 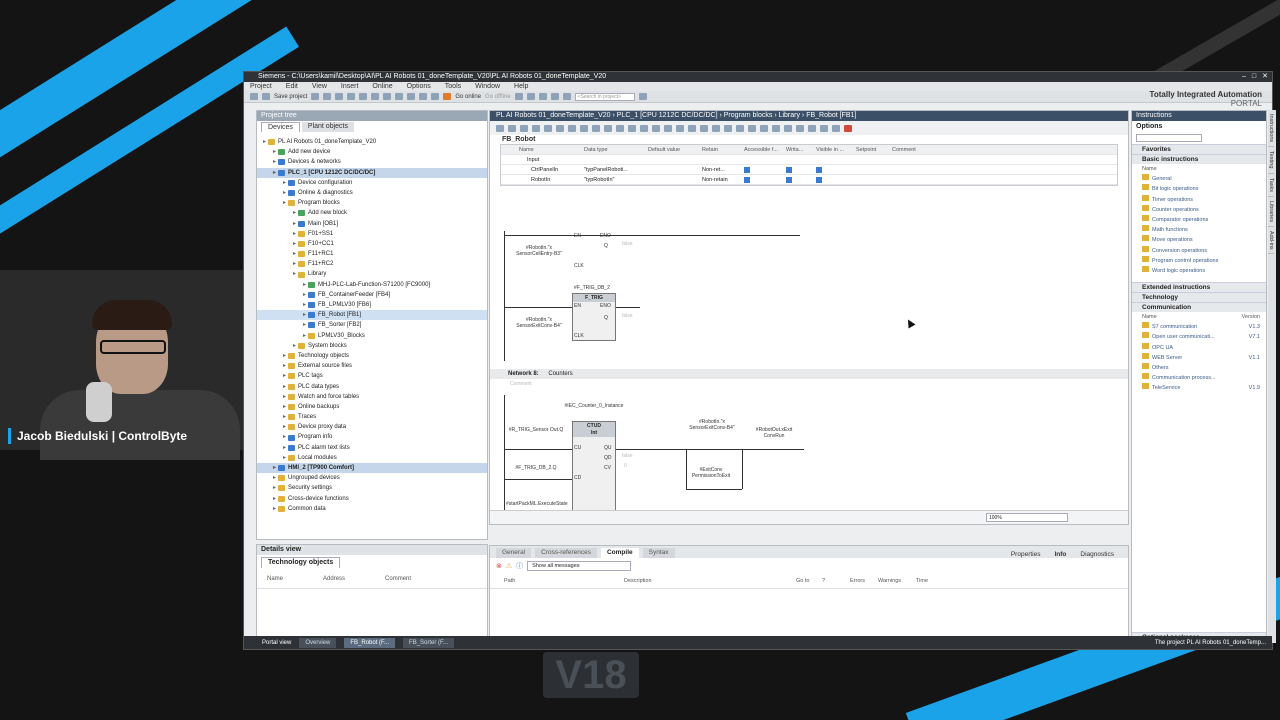 What do you see at coordinates (498, 97) in the screenshot?
I see `go-offline-button: Go offline` at bounding box center [498, 97].